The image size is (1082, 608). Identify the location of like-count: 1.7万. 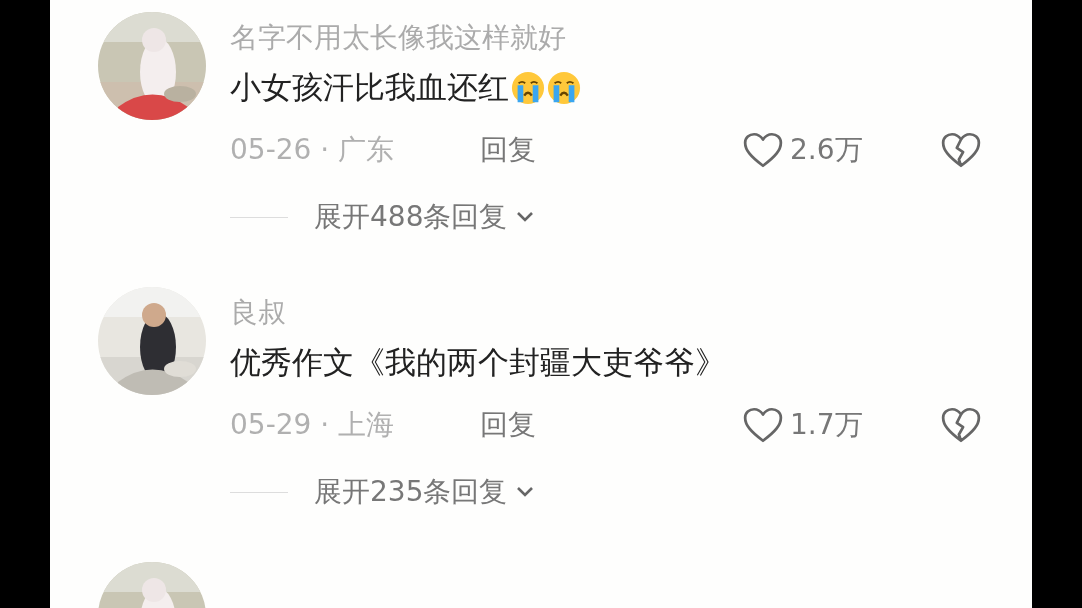
(827, 425).